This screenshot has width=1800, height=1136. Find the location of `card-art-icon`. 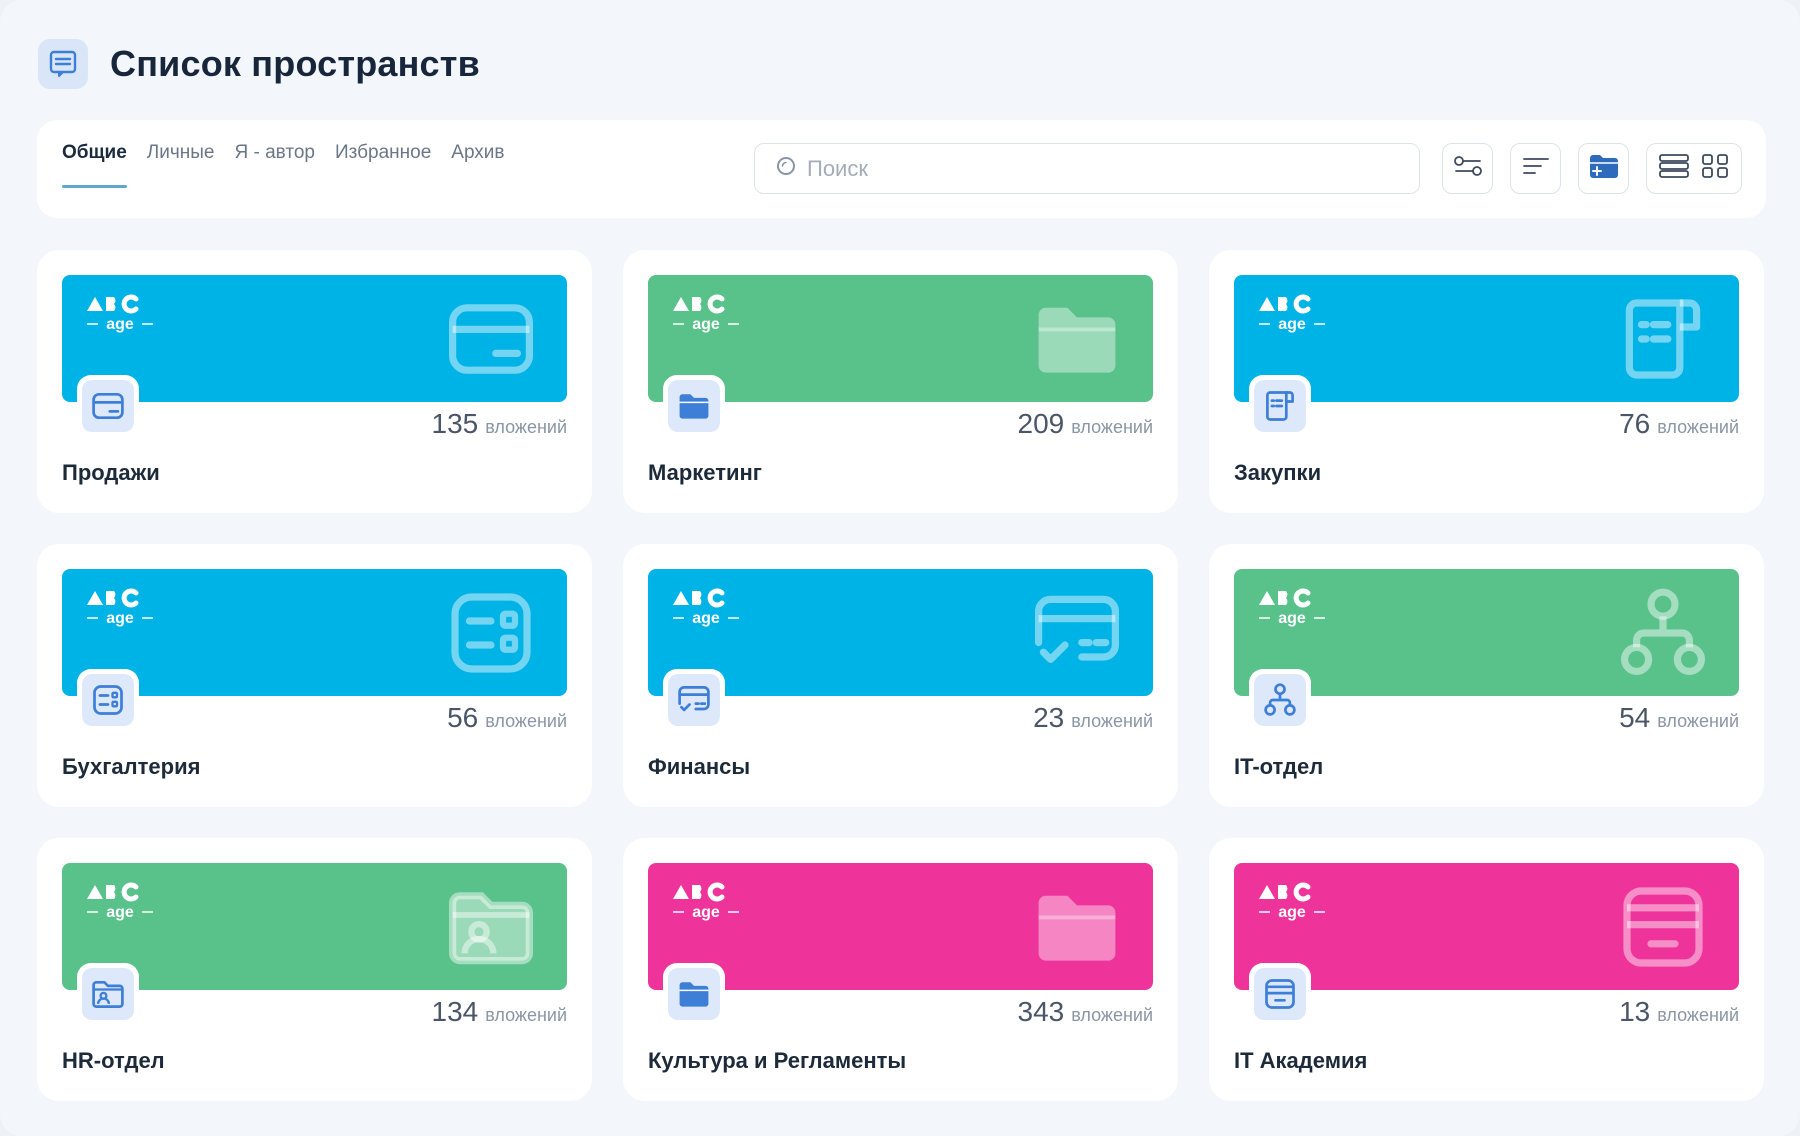

card-art-icon is located at coordinates (491, 341).